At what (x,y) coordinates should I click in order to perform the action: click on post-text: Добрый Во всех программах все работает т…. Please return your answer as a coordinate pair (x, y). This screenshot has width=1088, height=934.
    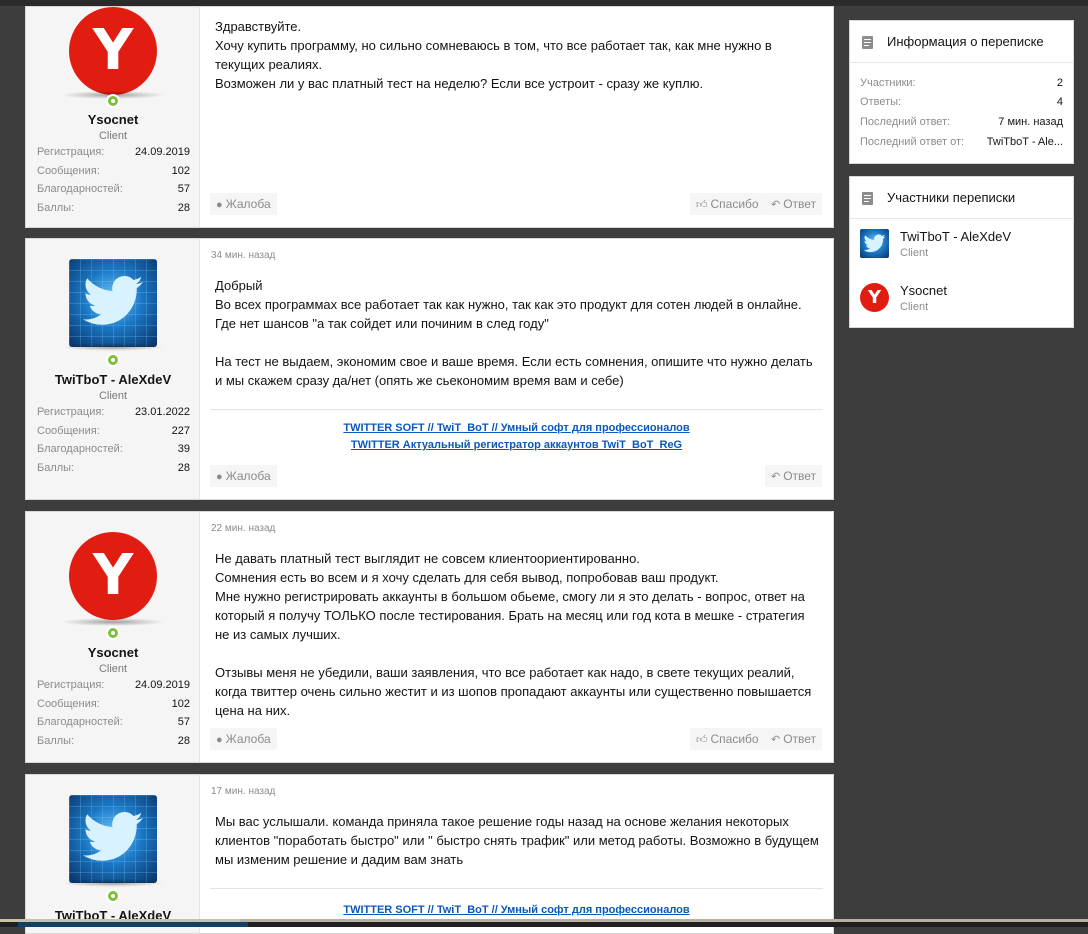
    Looking at the image, I should click on (514, 333).